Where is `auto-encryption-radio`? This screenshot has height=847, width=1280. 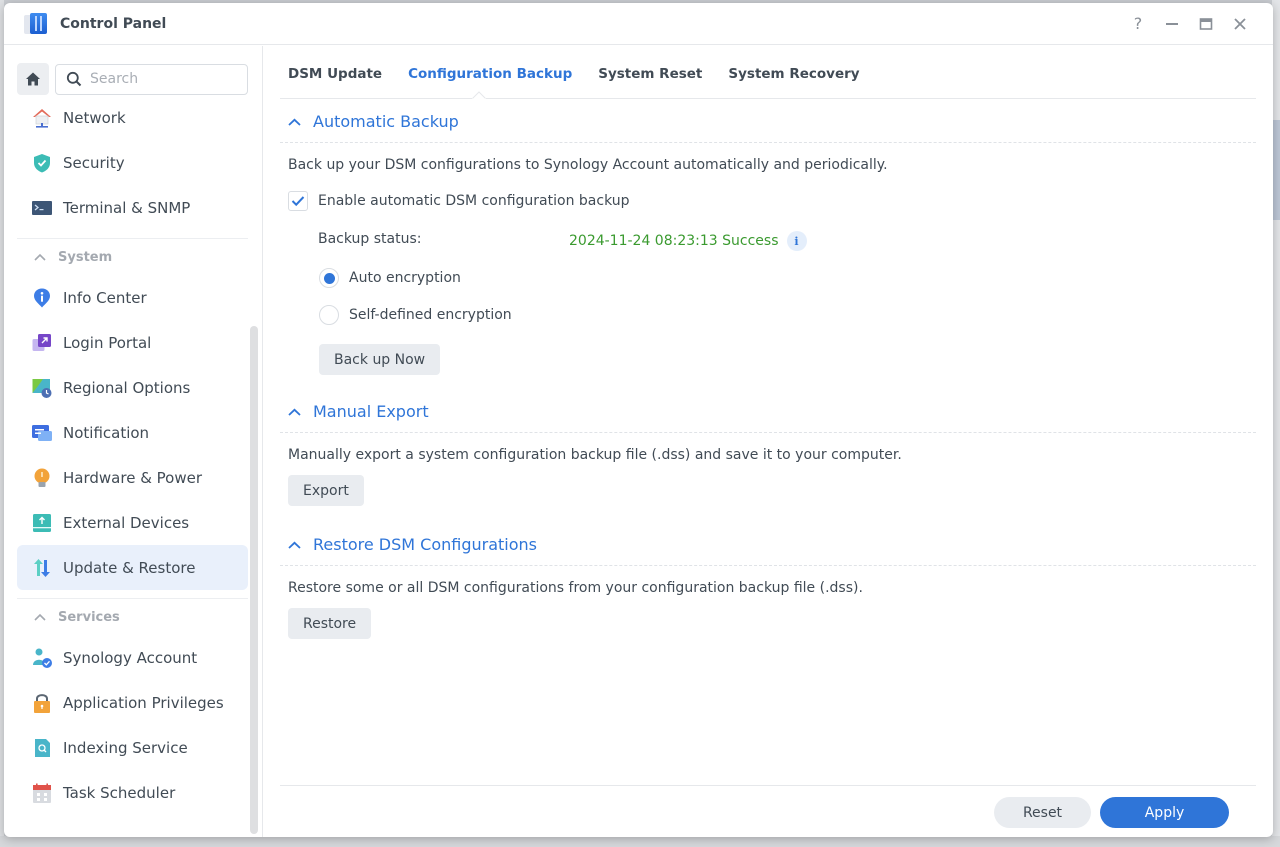 auto-encryption-radio is located at coordinates (329, 278).